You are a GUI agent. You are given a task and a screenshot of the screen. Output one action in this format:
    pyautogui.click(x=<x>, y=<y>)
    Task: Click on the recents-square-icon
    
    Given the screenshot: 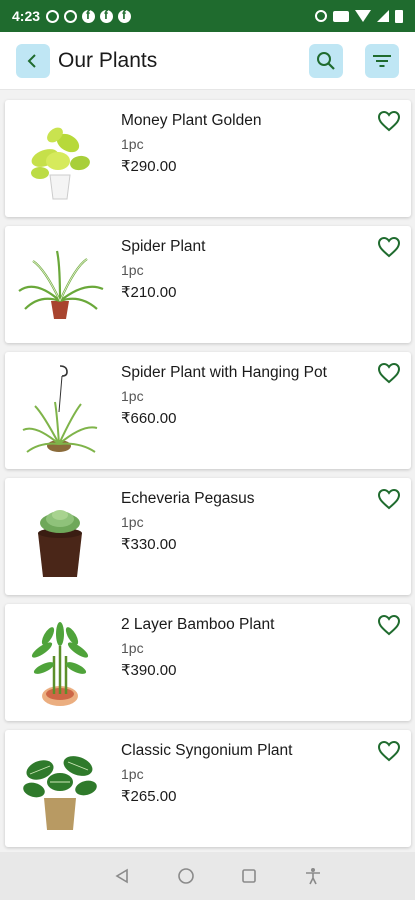 What is the action you would take?
    pyautogui.click(x=249, y=876)
    